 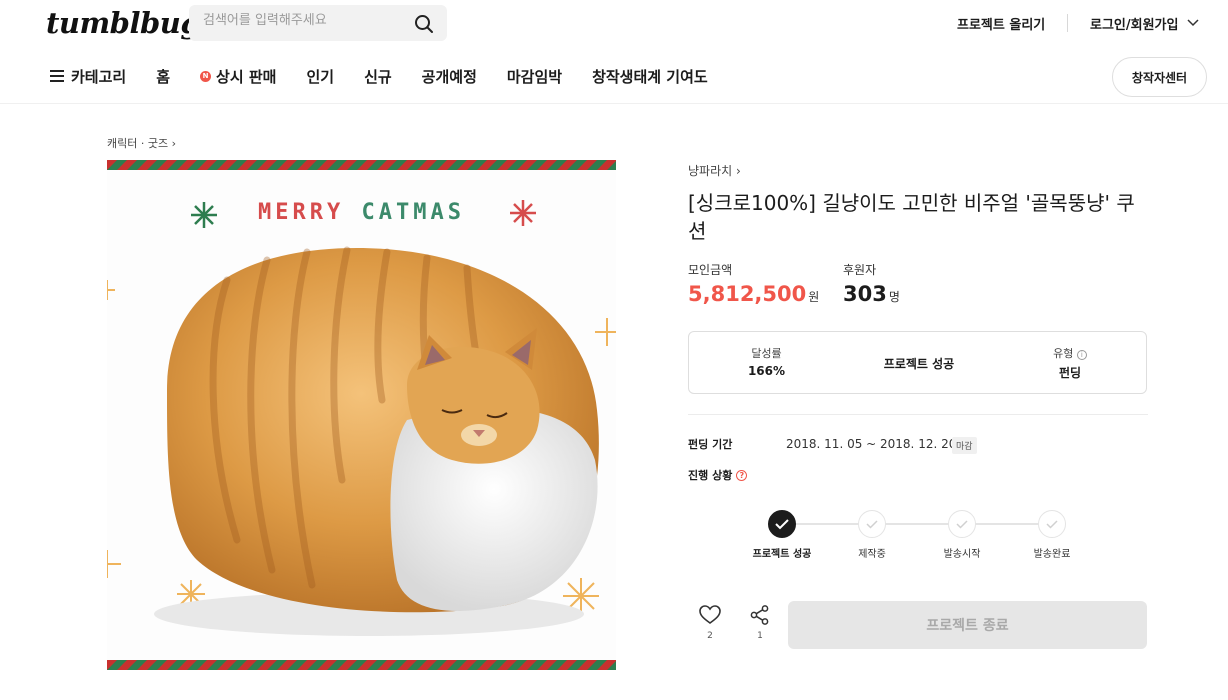 I want to click on nav-item-upcoming: 공개예정, so click(x=449, y=76).